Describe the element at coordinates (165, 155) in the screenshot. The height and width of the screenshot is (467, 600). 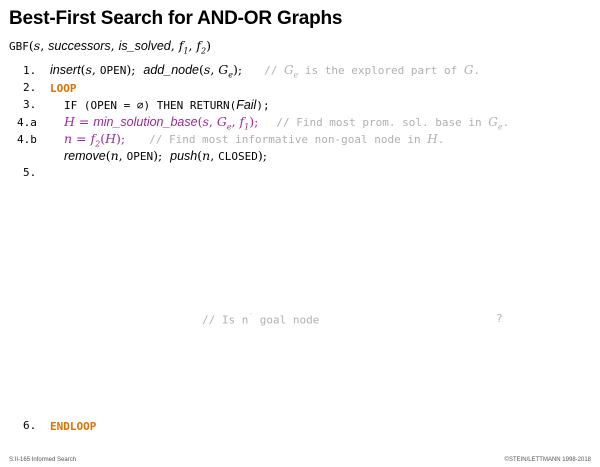
I see `line-4b-continuation: remove(n, OPEN); push(n, CLOSED);` at that location.